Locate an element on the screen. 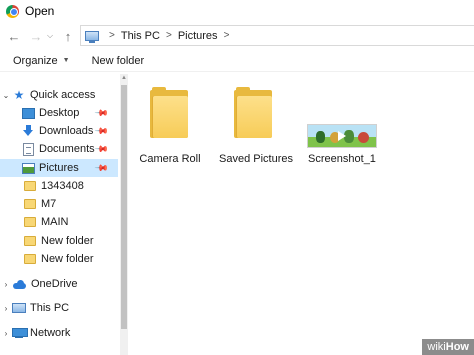 Image resolution: width=474 pixels, height=355 pixels. back-arrow-icon: ← is located at coordinates (14, 36).